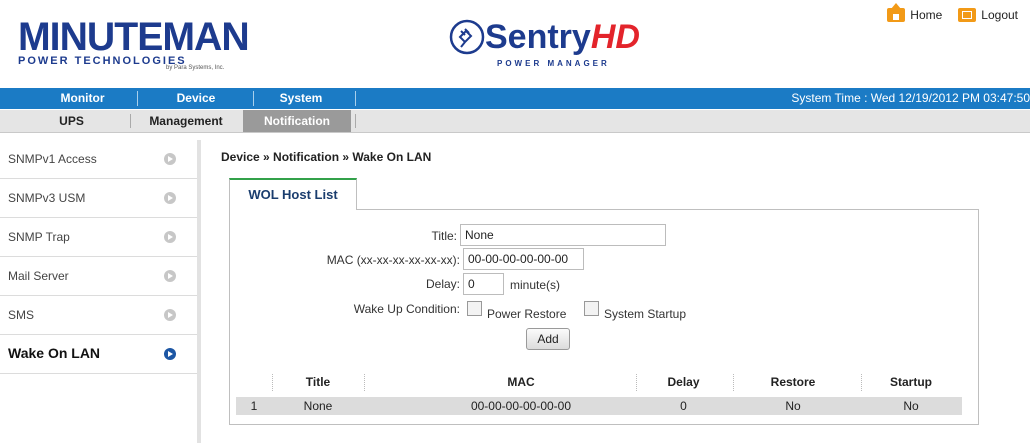 The height and width of the screenshot is (443, 1030). Describe the element at coordinates (82, 98) in the screenshot. I see `nav-monitor: Monitor` at that location.